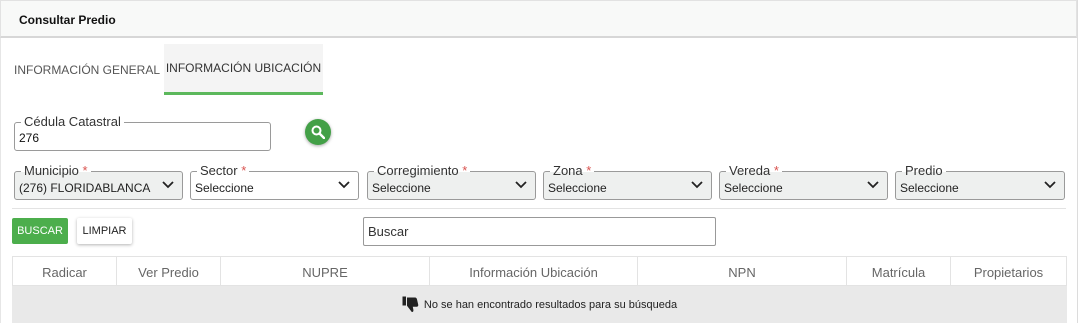 The width and height of the screenshot is (1080, 323). What do you see at coordinates (87, 69) in the screenshot?
I see `tab-informacion-general: INFORMACIÓN GENERAL` at bounding box center [87, 69].